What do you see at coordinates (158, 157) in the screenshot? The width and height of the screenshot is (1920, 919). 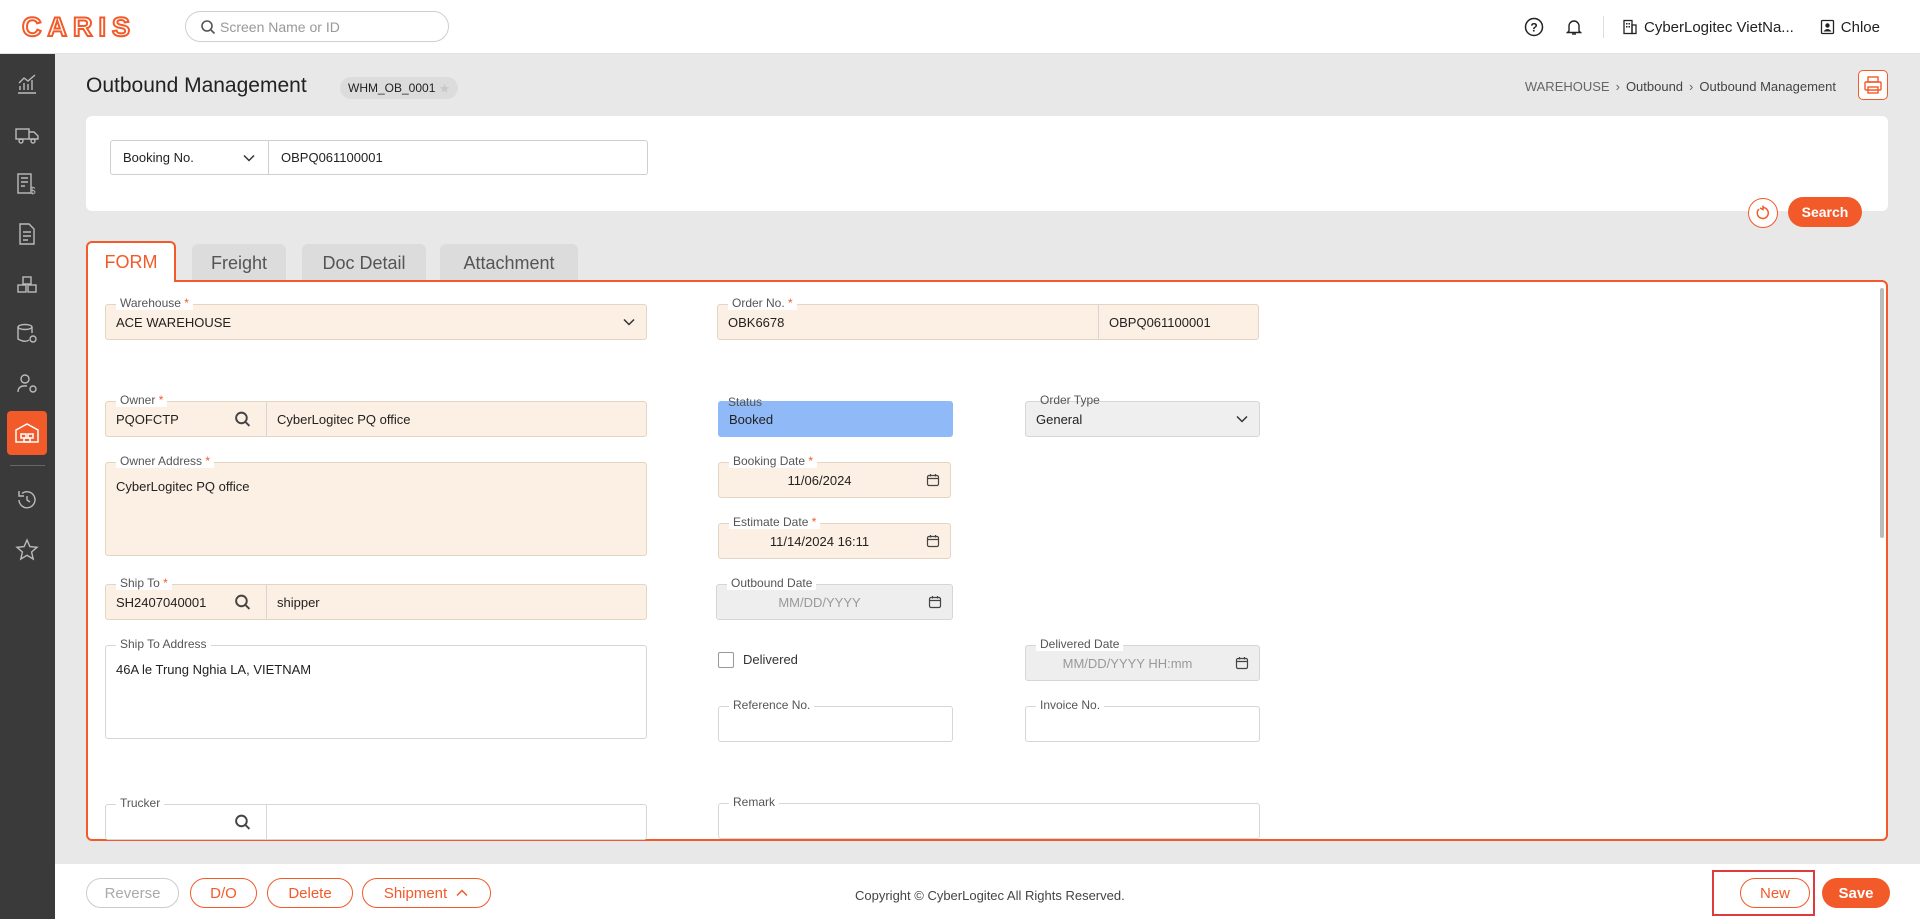 I see `search-type-value: Booking No.` at bounding box center [158, 157].